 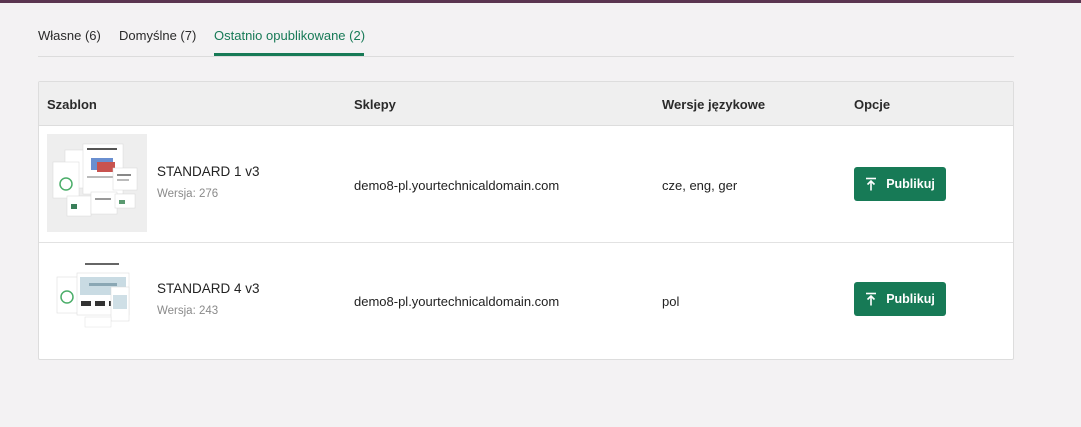 What do you see at coordinates (375, 104) in the screenshot?
I see `header-shops: Sklepy` at bounding box center [375, 104].